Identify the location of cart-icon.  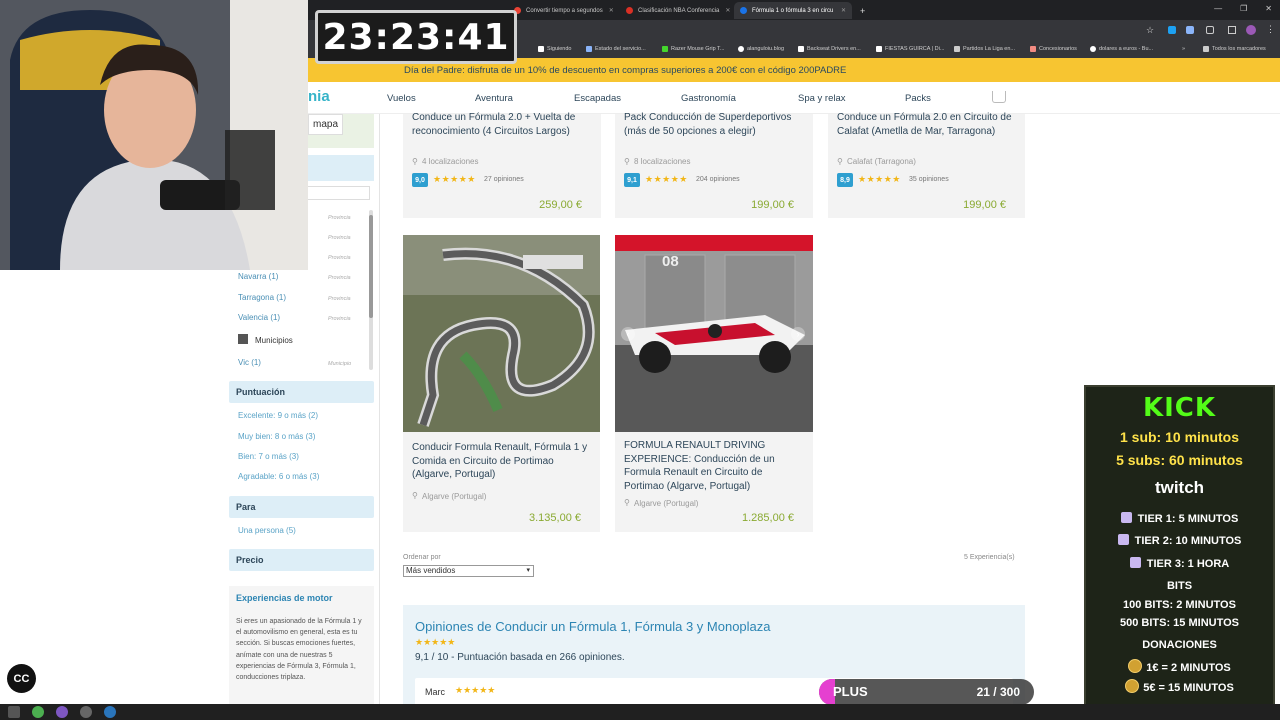
(999, 97).